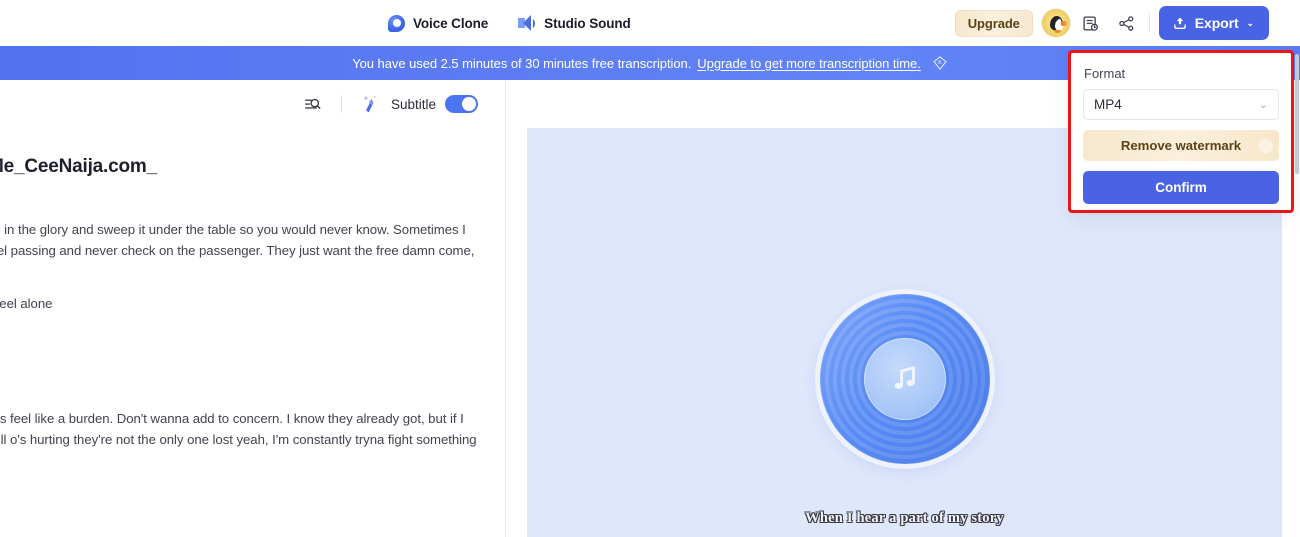 The image size is (1300, 537). I want to click on top-bar-actions: Upgrade Export ⌄, so click(1111, 23).